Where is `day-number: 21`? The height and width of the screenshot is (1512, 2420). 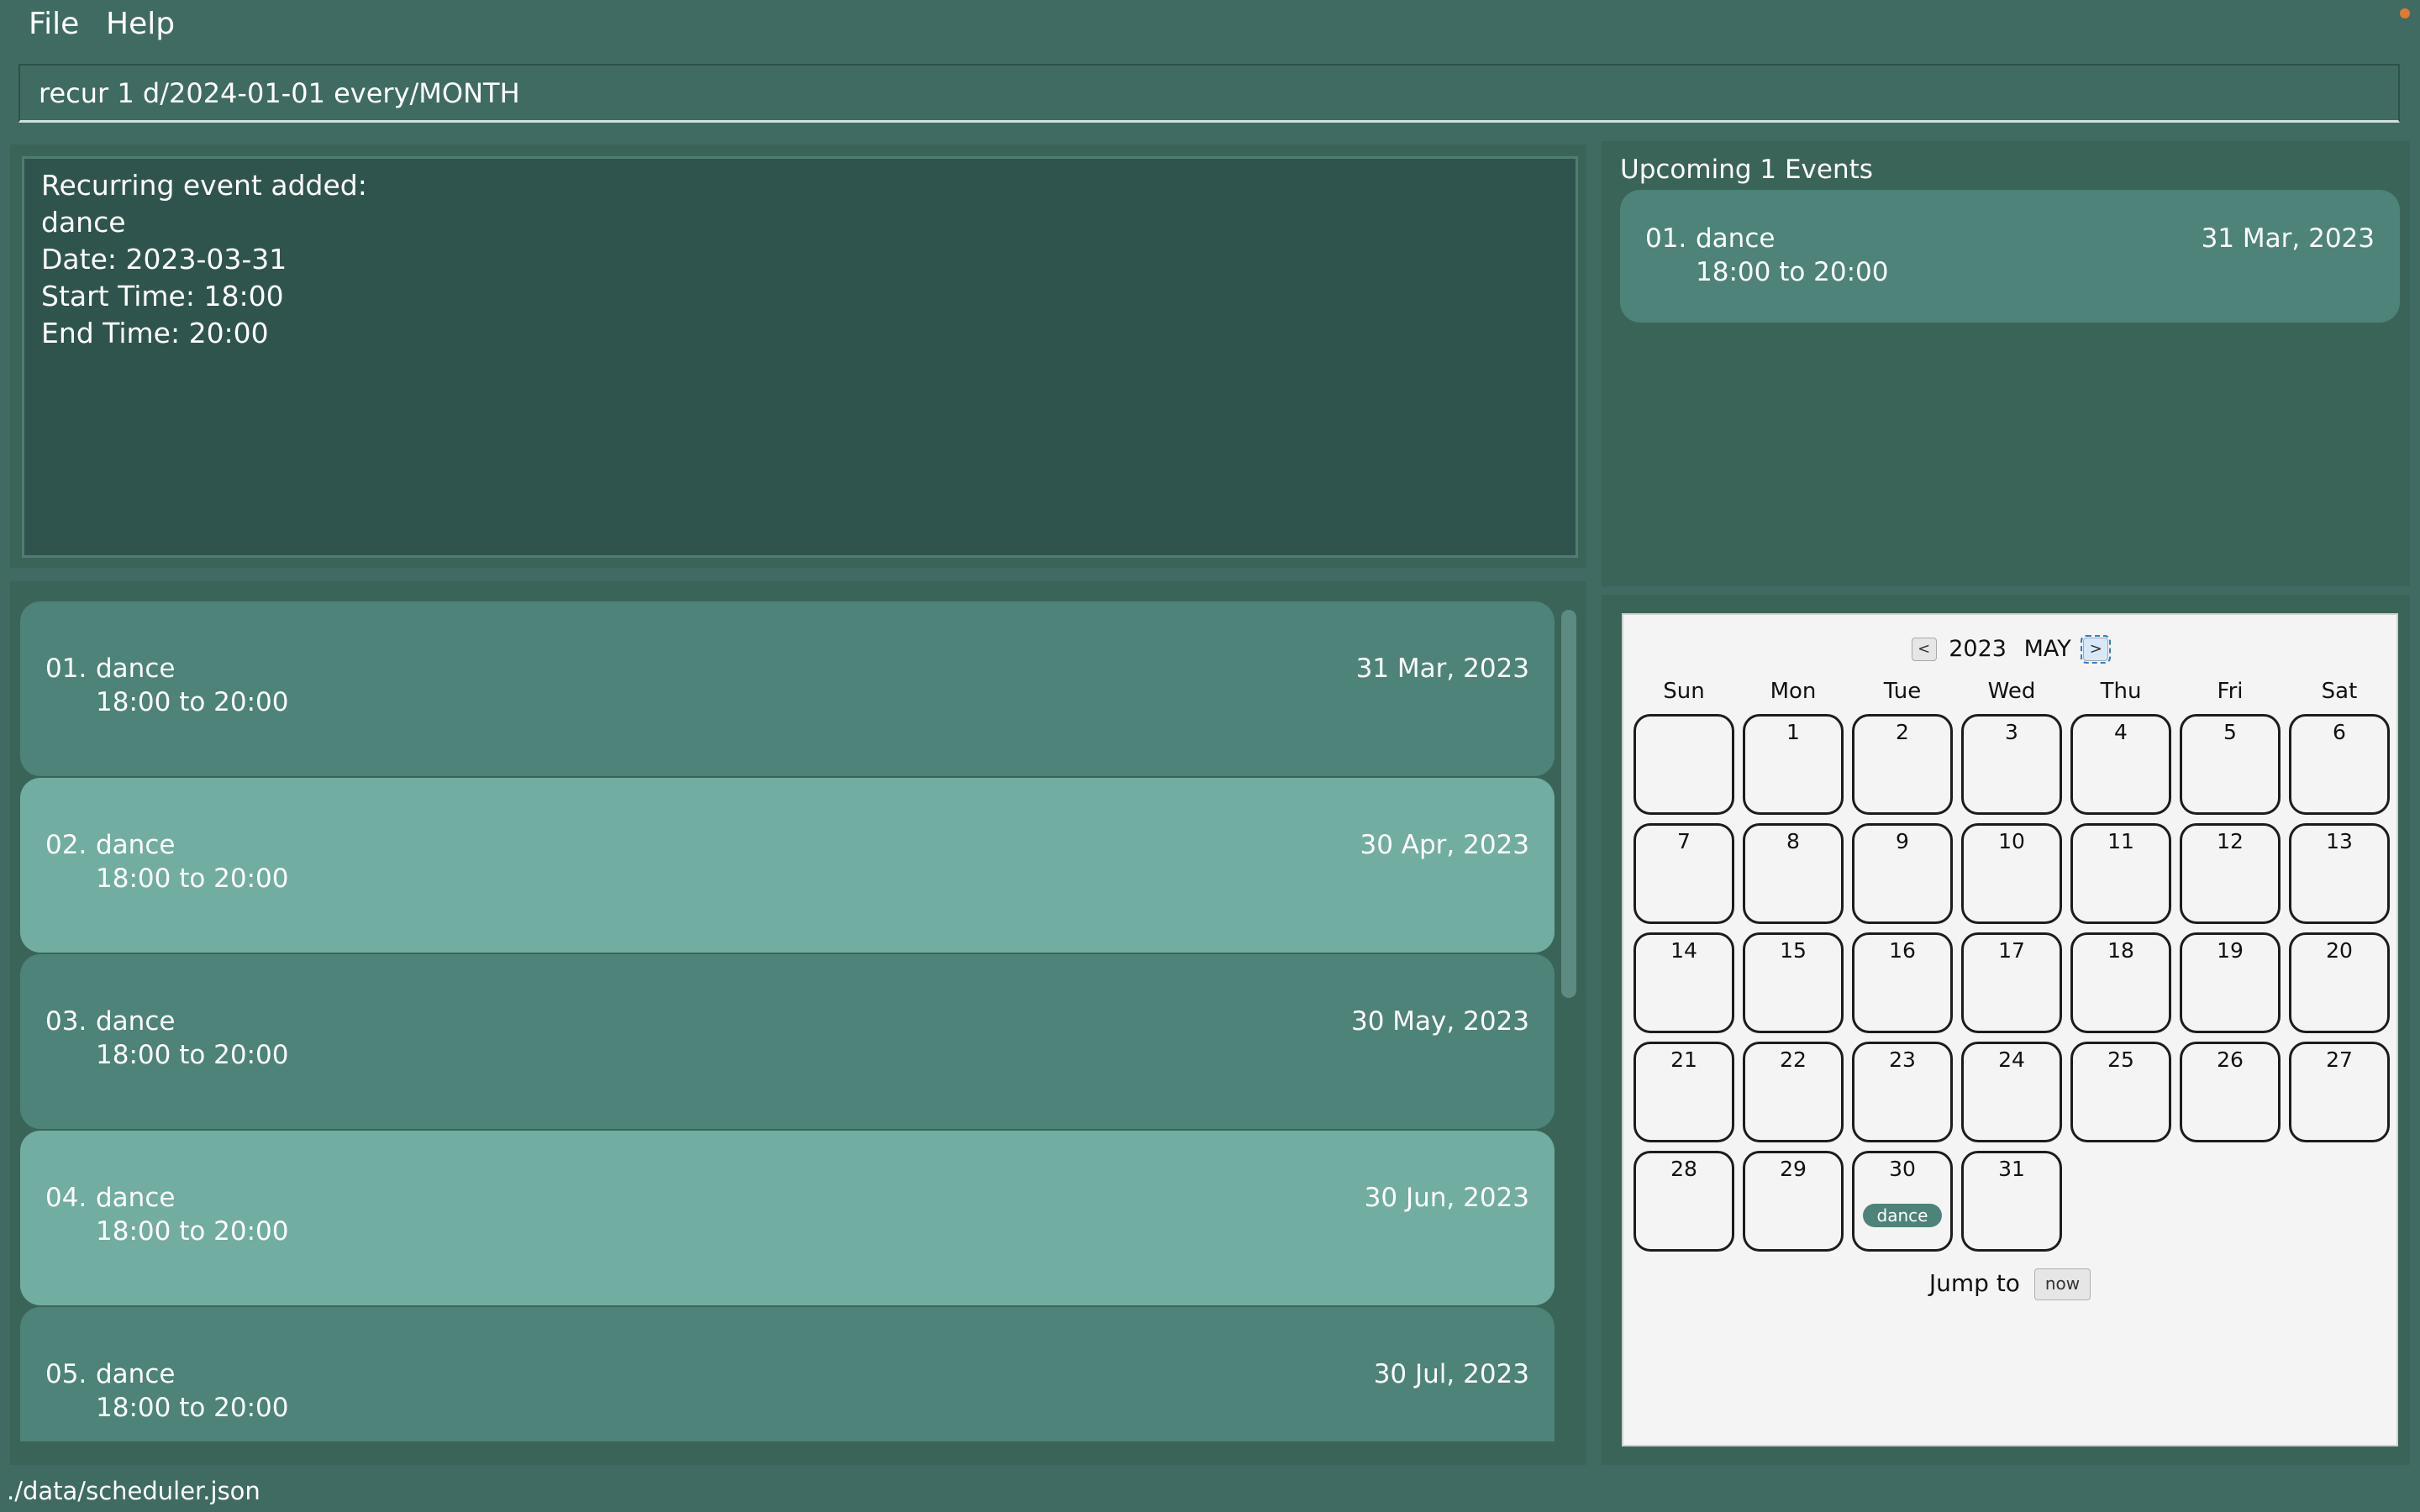
day-number: 21 is located at coordinates (1683, 1059).